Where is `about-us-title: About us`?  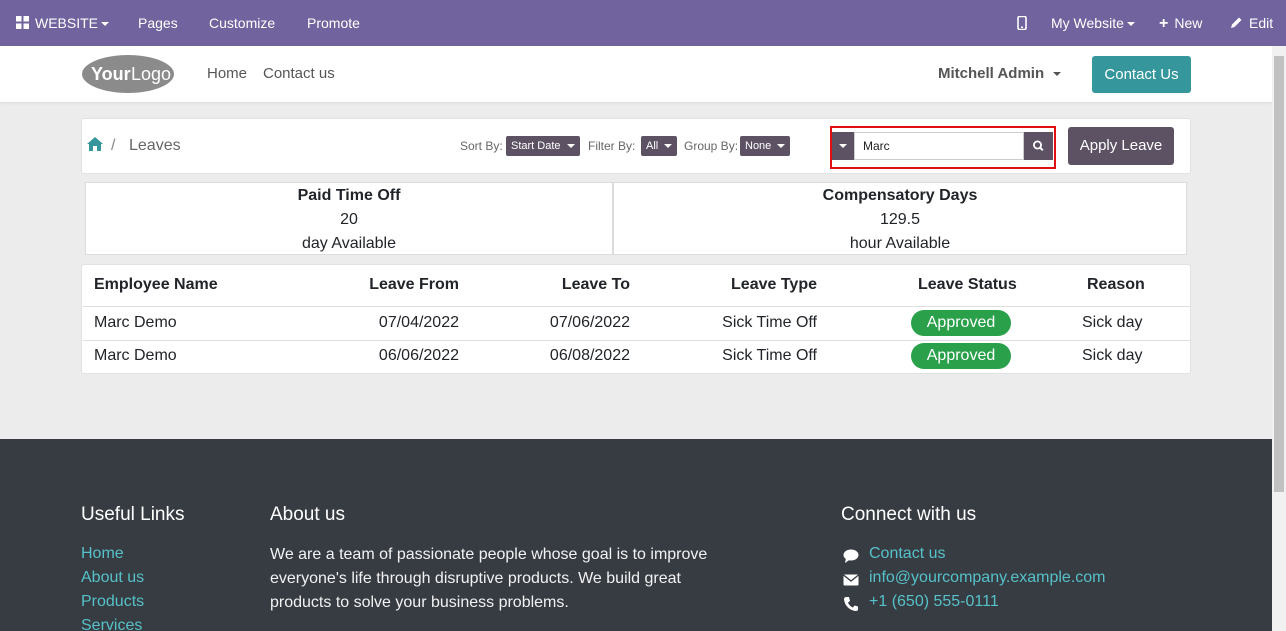 about-us-title: About us is located at coordinates (307, 514).